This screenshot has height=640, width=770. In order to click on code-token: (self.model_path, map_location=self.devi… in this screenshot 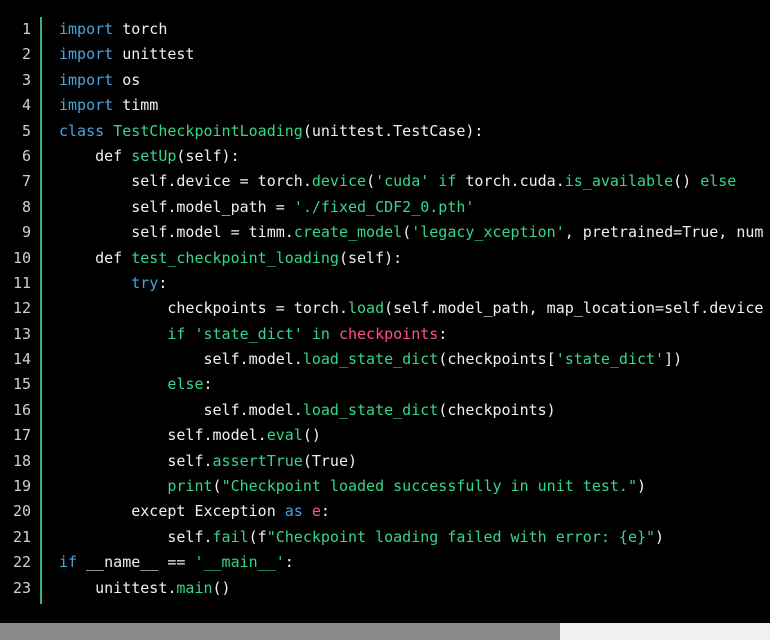, I will do `click(574, 308)`.